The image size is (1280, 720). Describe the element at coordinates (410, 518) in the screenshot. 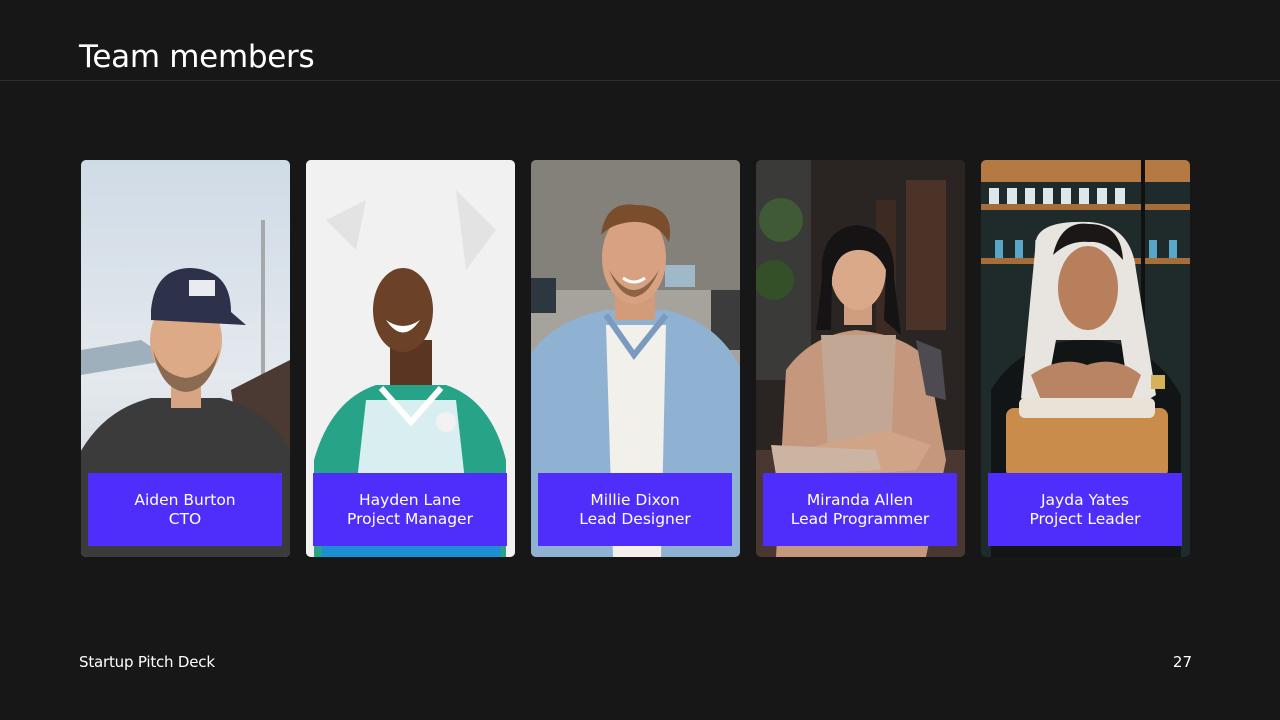

I see `member-role: Project Manager` at that location.